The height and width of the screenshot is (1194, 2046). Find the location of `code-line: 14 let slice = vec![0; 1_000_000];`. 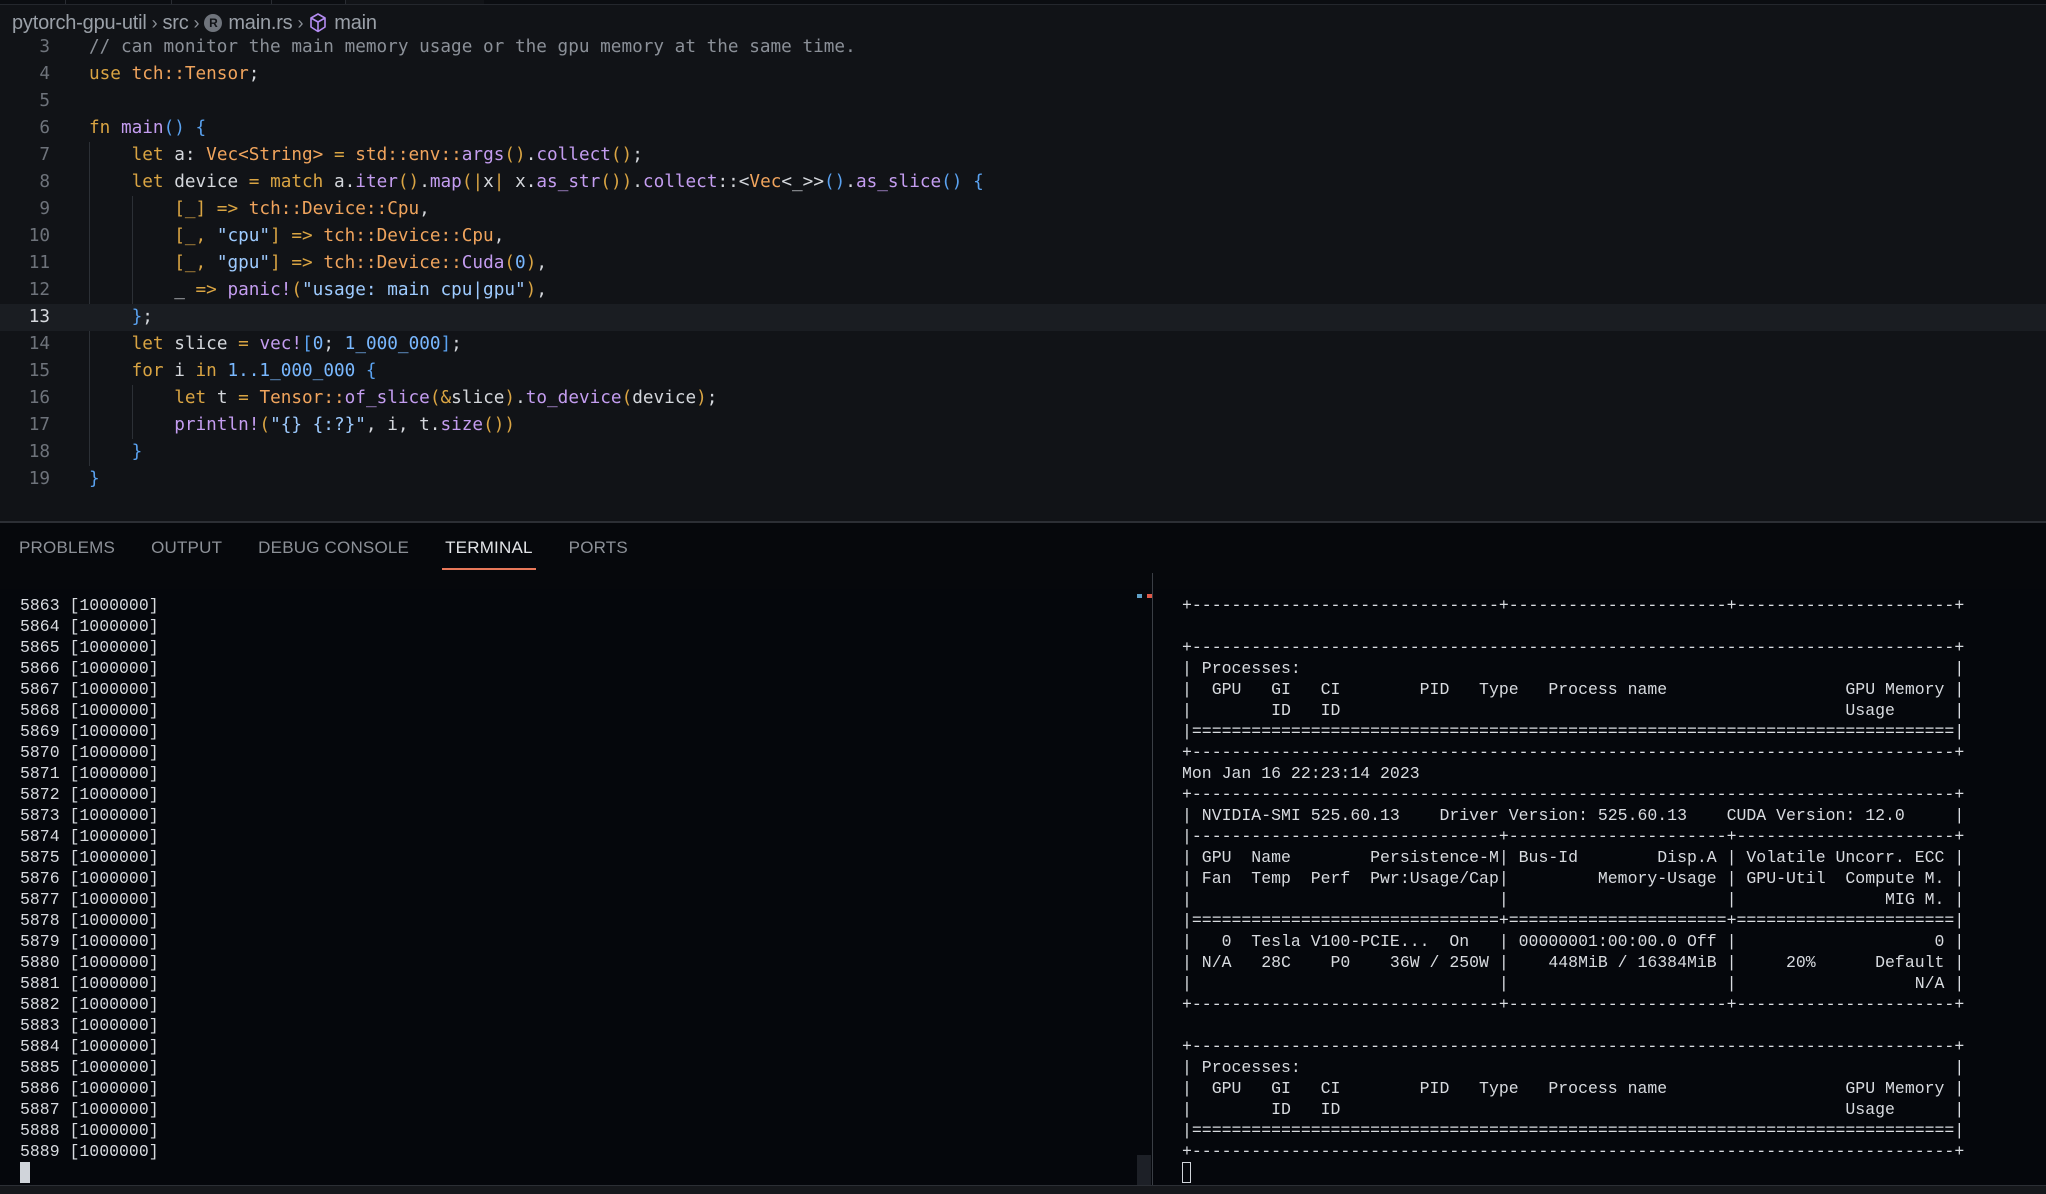

code-line: 14 let slice = vec![0; 1_000_000]; is located at coordinates (1023, 344).